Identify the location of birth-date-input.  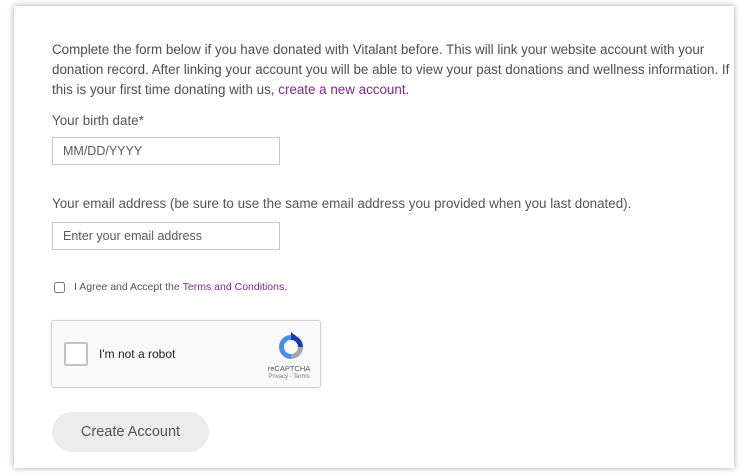
(166, 151).